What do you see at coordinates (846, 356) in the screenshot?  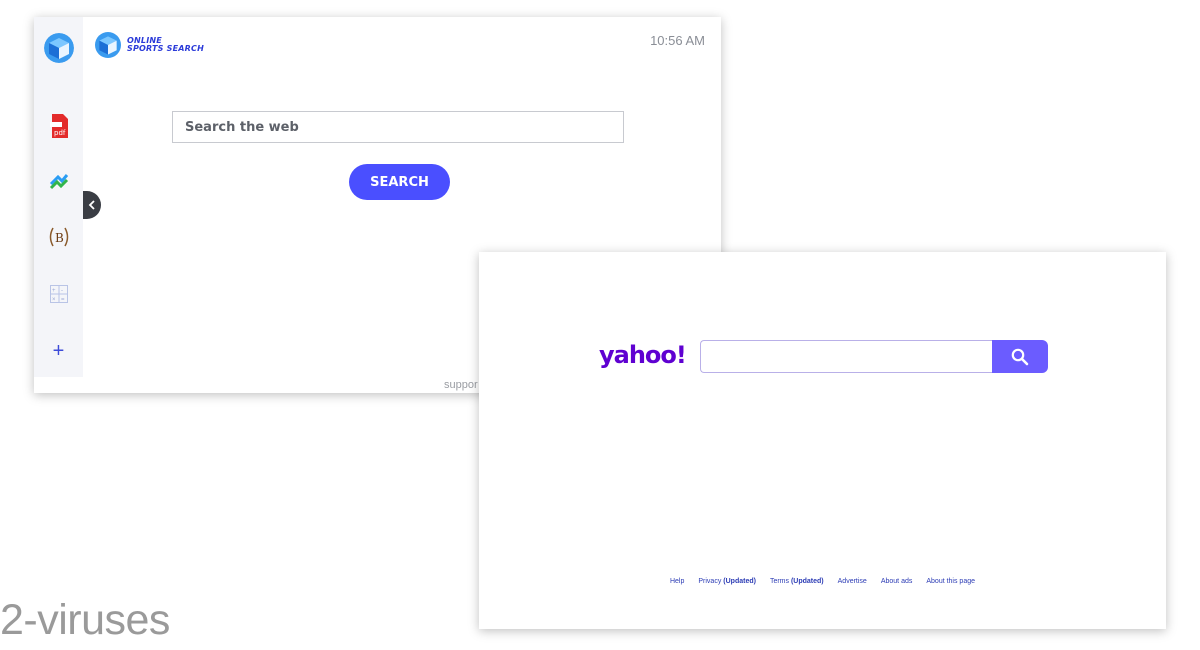 I see `yahoo-search-input` at bounding box center [846, 356].